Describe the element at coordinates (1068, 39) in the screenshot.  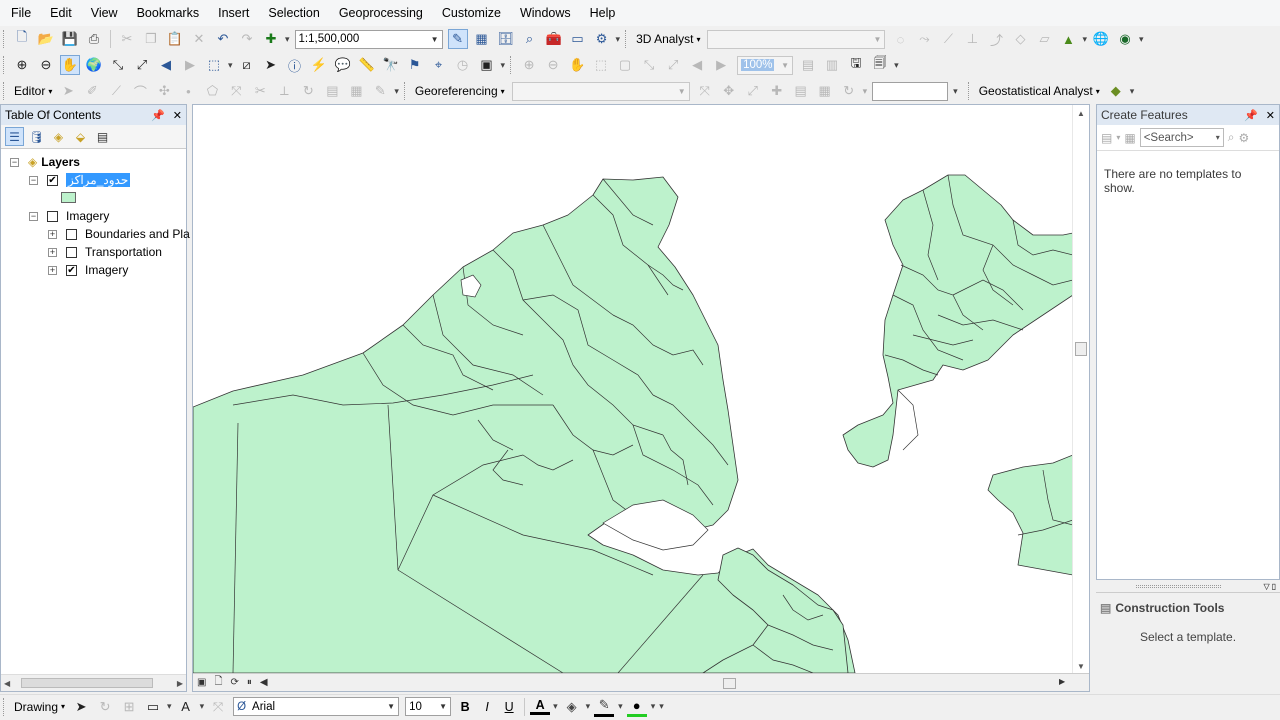
I see `create-graph-icon: ▲` at that location.